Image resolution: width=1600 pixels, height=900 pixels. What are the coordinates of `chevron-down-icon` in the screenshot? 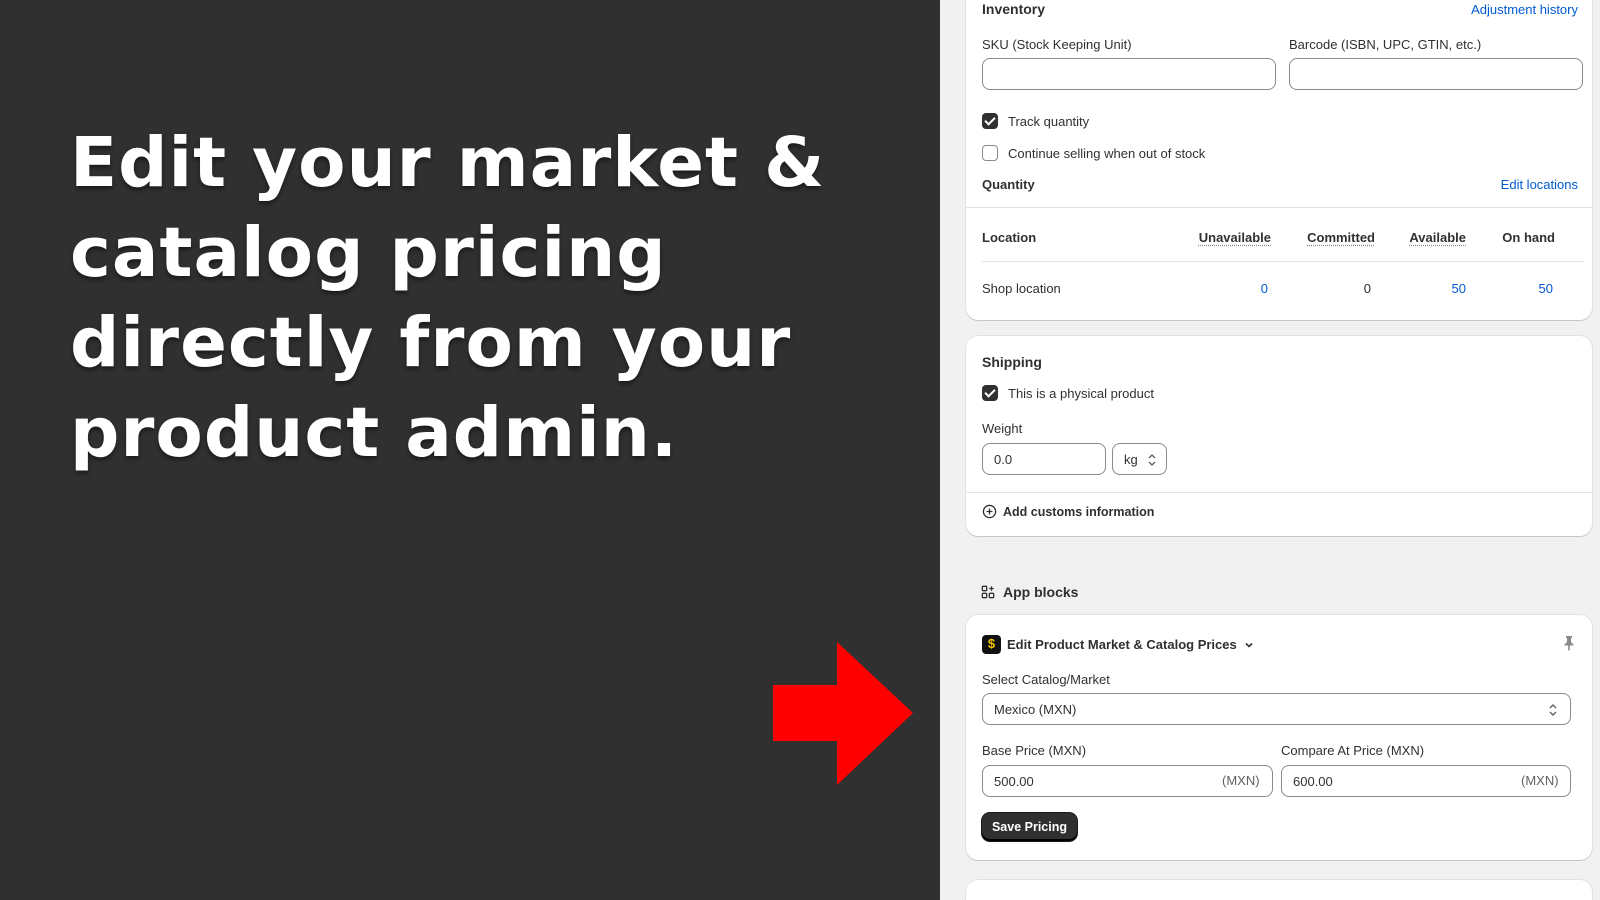 It's located at (1249, 645).